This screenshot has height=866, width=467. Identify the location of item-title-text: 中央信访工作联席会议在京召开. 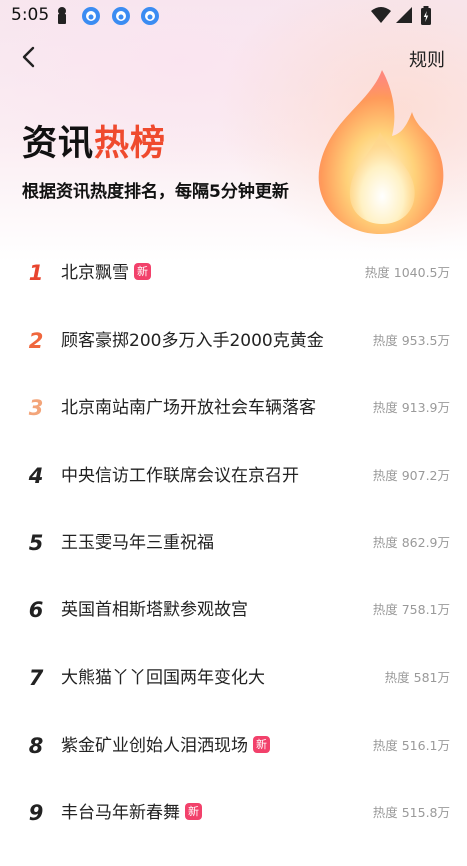
(180, 476).